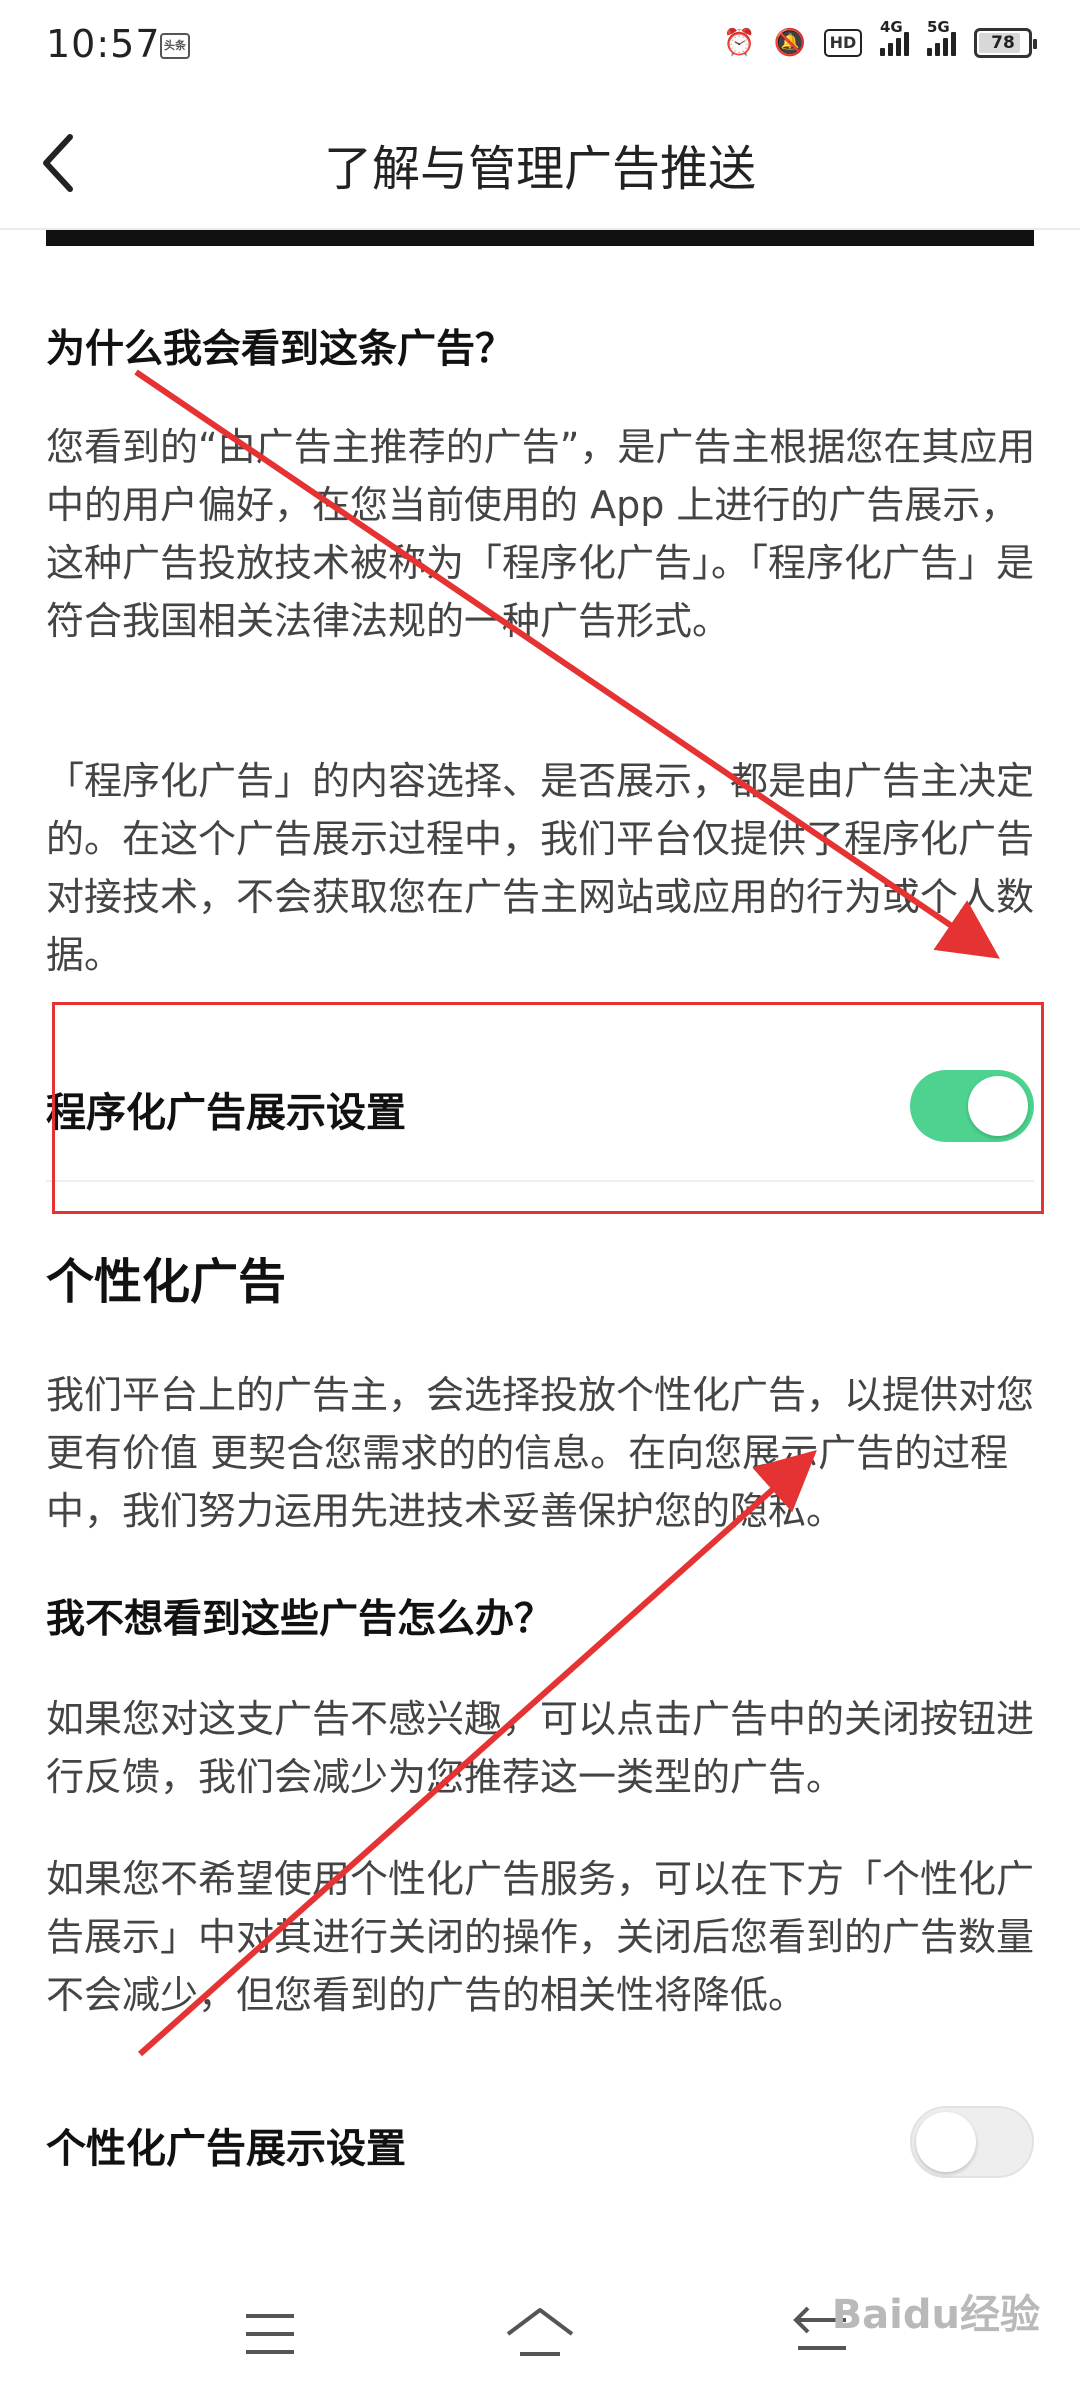 The image size is (1080, 2404). Describe the element at coordinates (1003, 43) in the screenshot. I see `battery-level: 78` at that location.